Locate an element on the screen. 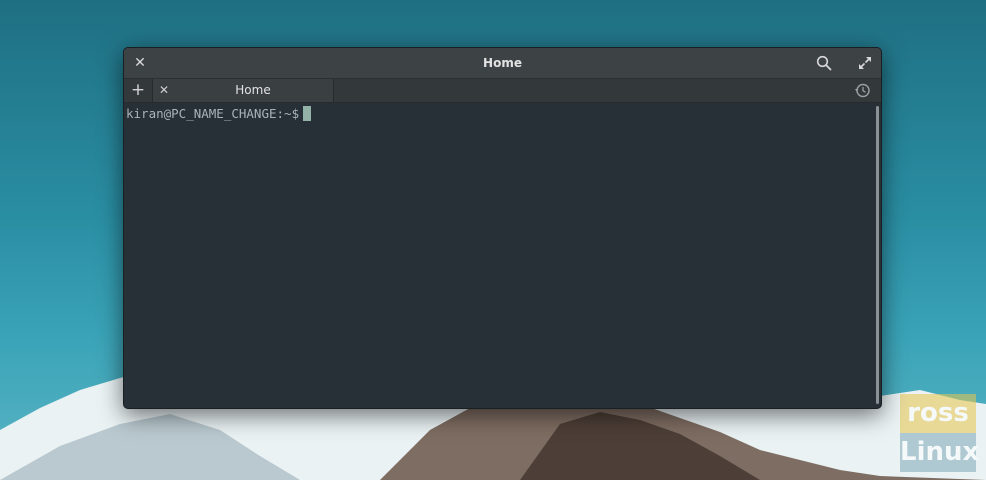 The image size is (986, 480). tab-label: Home is located at coordinates (253, 90).